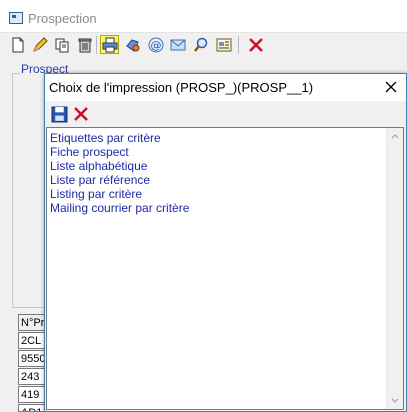  What do you see at coordinates (32, 358) in the screenshot?
I see `table-cell: 9550` at bounding box center [32, 358].